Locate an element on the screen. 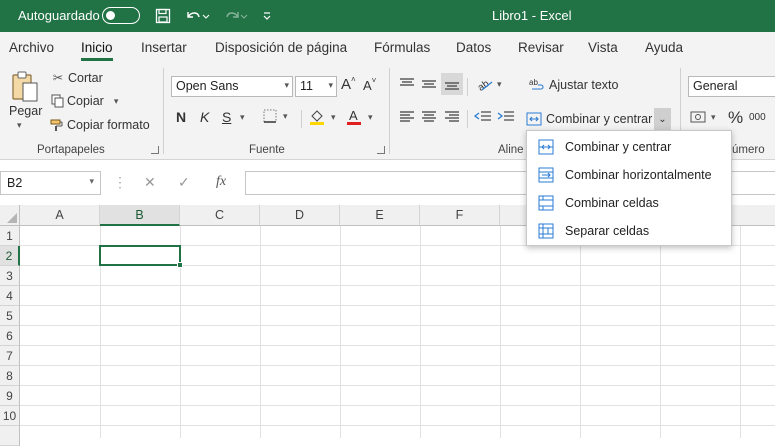  merge-dropdown-button: ⌄ is located at coordinates (662, 119).